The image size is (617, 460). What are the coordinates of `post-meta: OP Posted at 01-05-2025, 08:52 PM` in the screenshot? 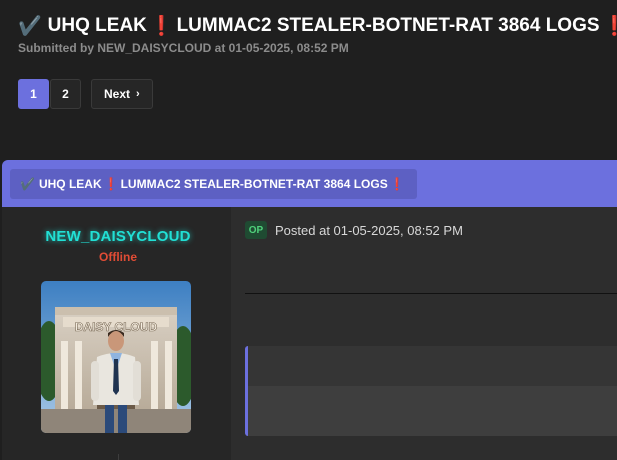 It's located at (354, 230).